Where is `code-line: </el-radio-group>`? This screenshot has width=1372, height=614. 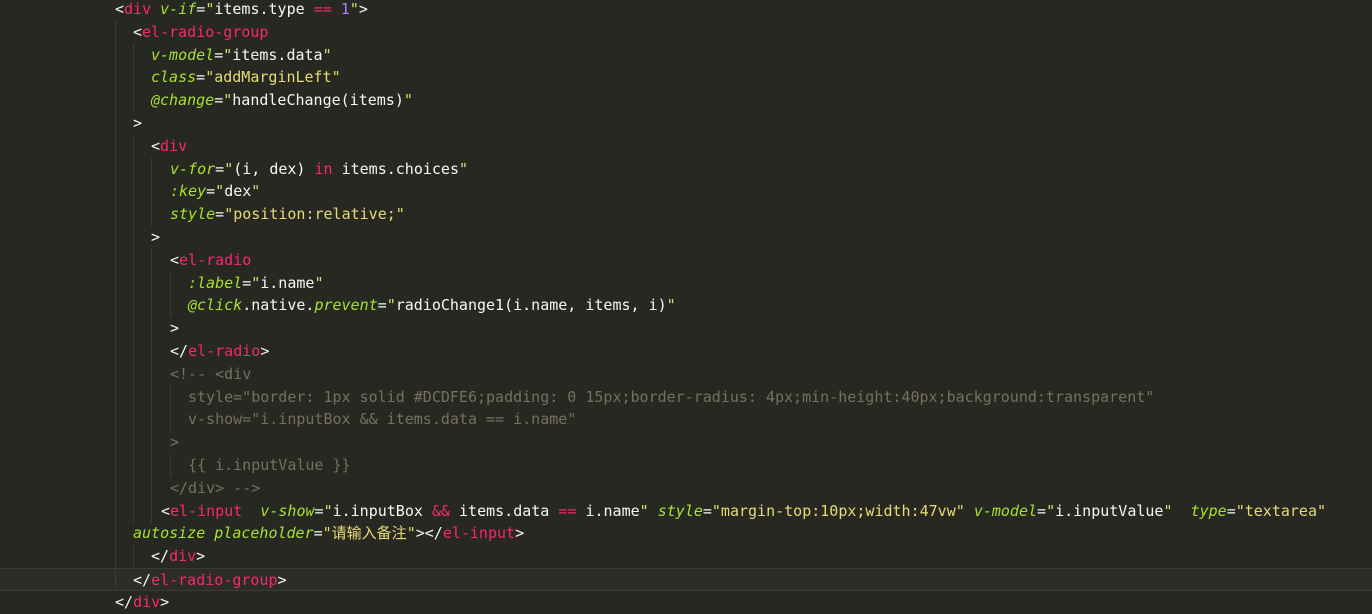
code-line: </el-radio-group> is located at coordinates (686, 579).